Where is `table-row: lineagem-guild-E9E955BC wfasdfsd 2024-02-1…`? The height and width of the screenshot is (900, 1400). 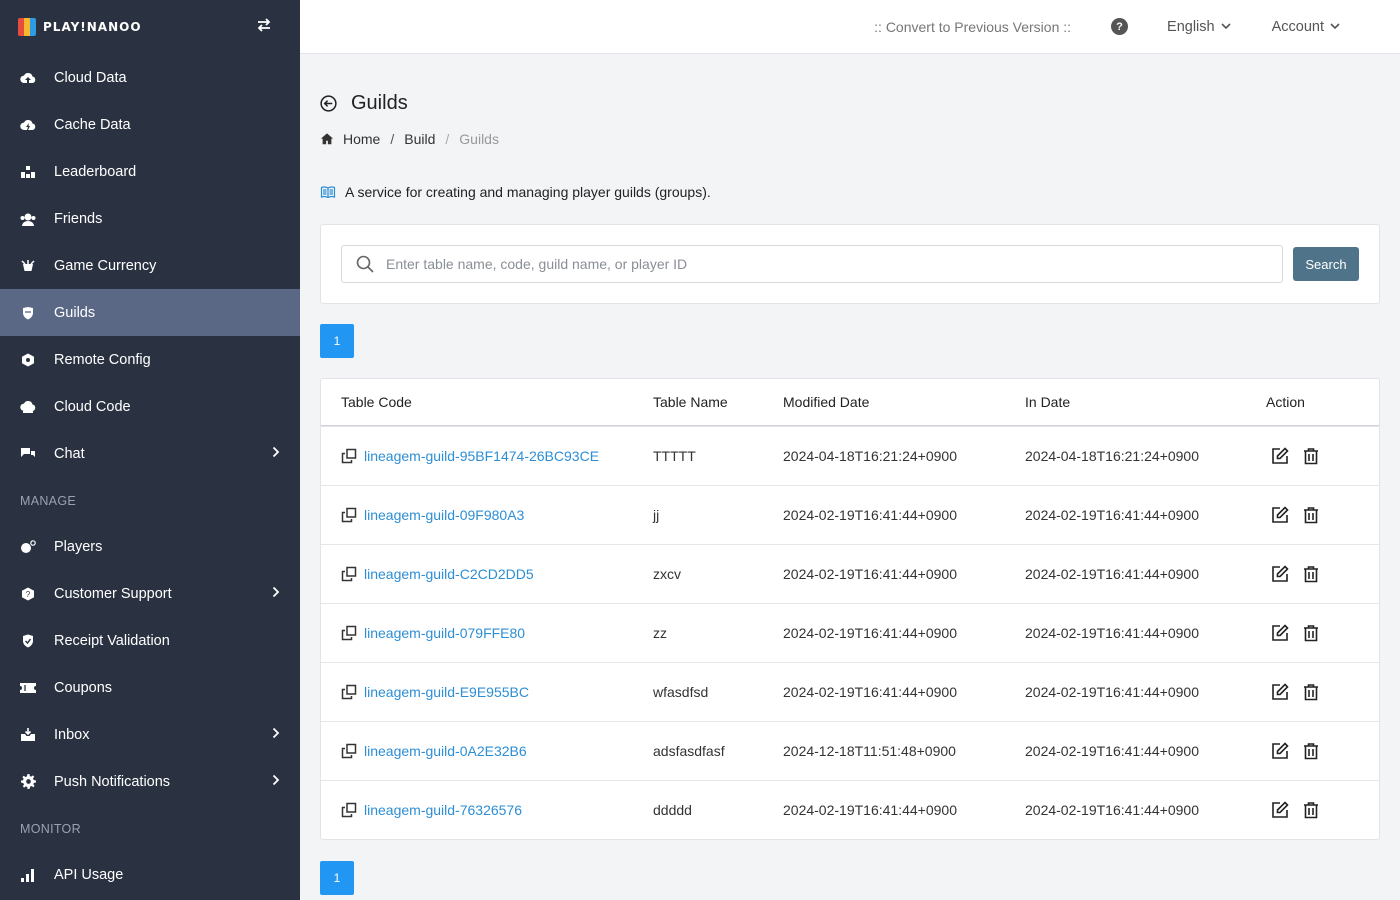
table-row: lineagem-guild-E9E955BC wfasdfsd 2024-02-1… is located at coordinates (850, 691).